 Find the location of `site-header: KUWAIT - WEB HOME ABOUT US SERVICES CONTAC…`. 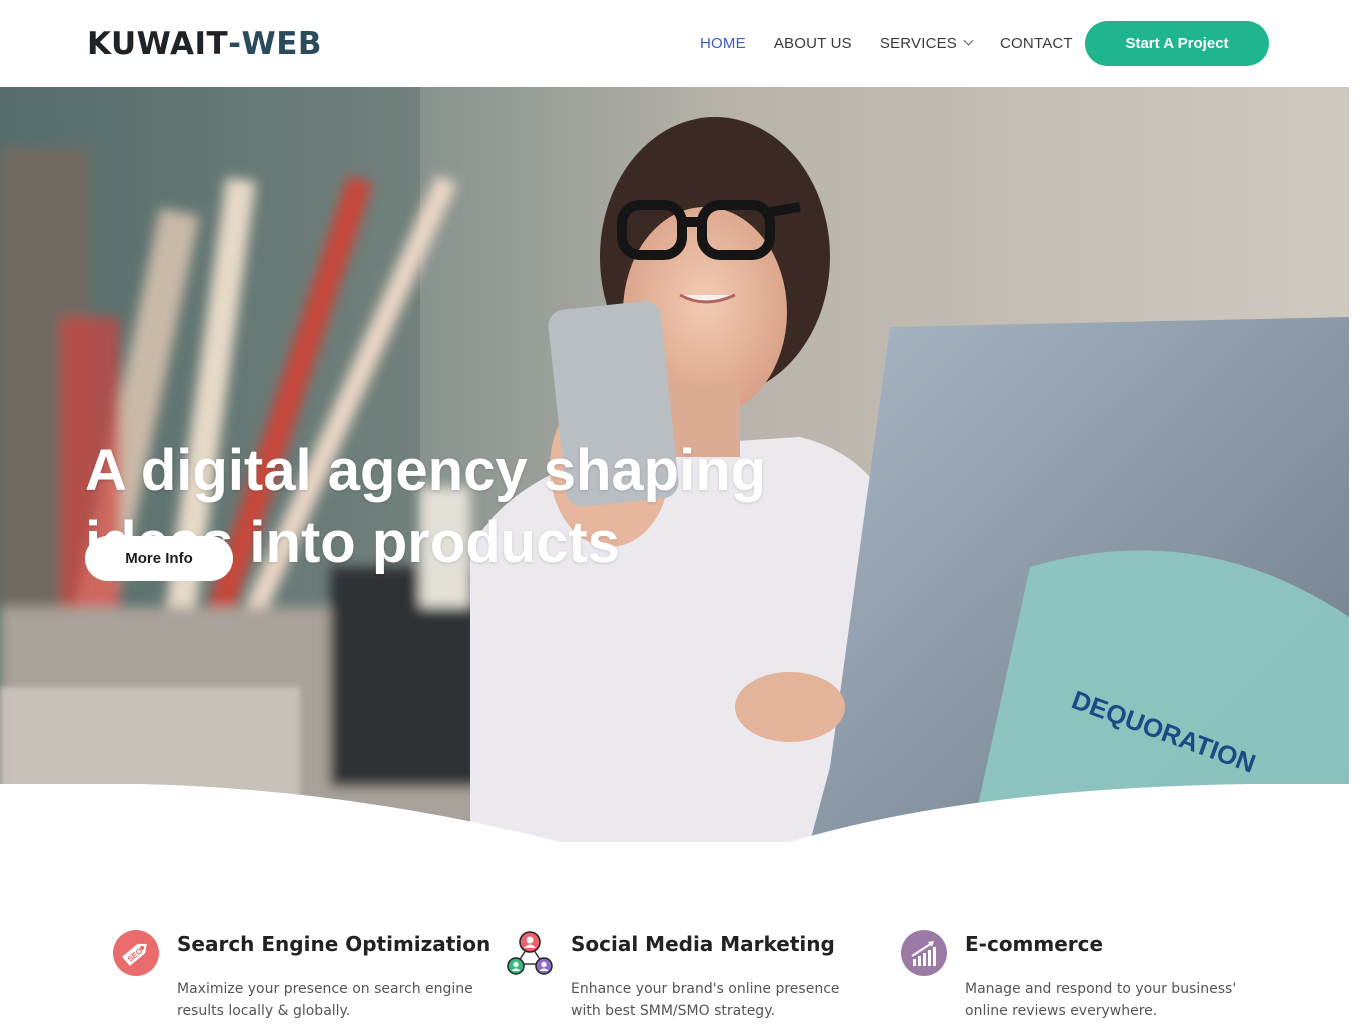

site-header: KUWAIT - WEB HOME ABOUT US SERVICES CONTAC… is located at coordinates (674, 43).